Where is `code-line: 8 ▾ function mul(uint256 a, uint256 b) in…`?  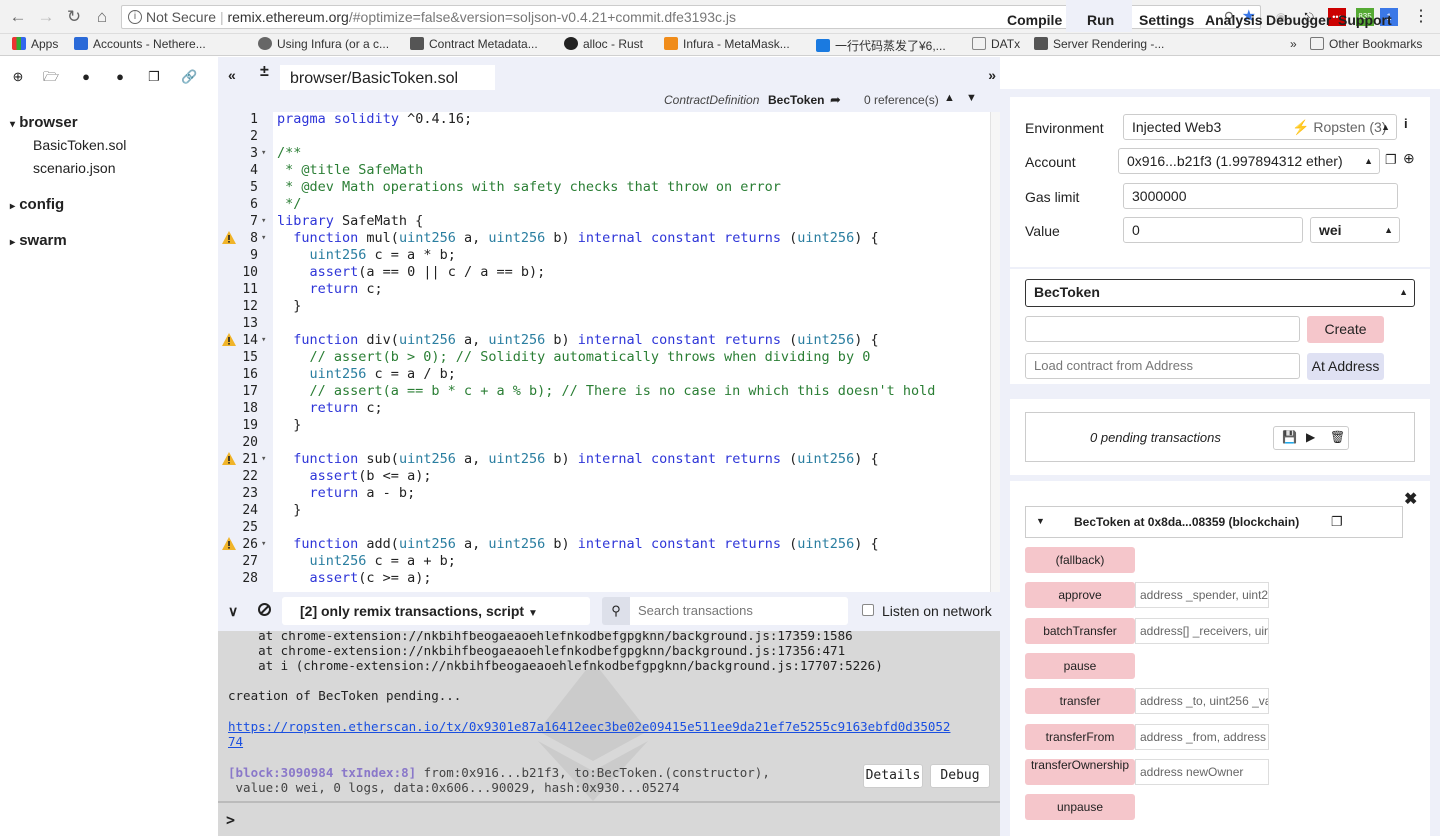
code-line: 8 ▾ function mul(uint256 a, uint256 b) in… is located at coordinates (609, 238).